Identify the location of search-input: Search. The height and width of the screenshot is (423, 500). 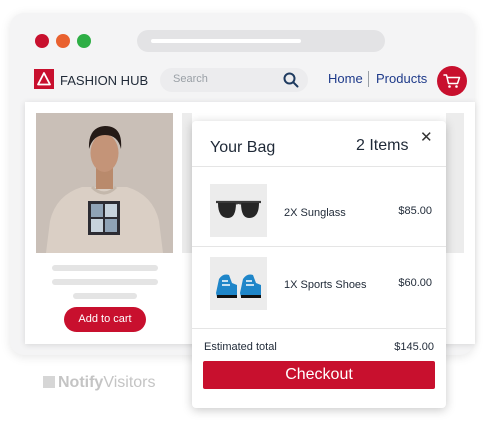
(234, 80).